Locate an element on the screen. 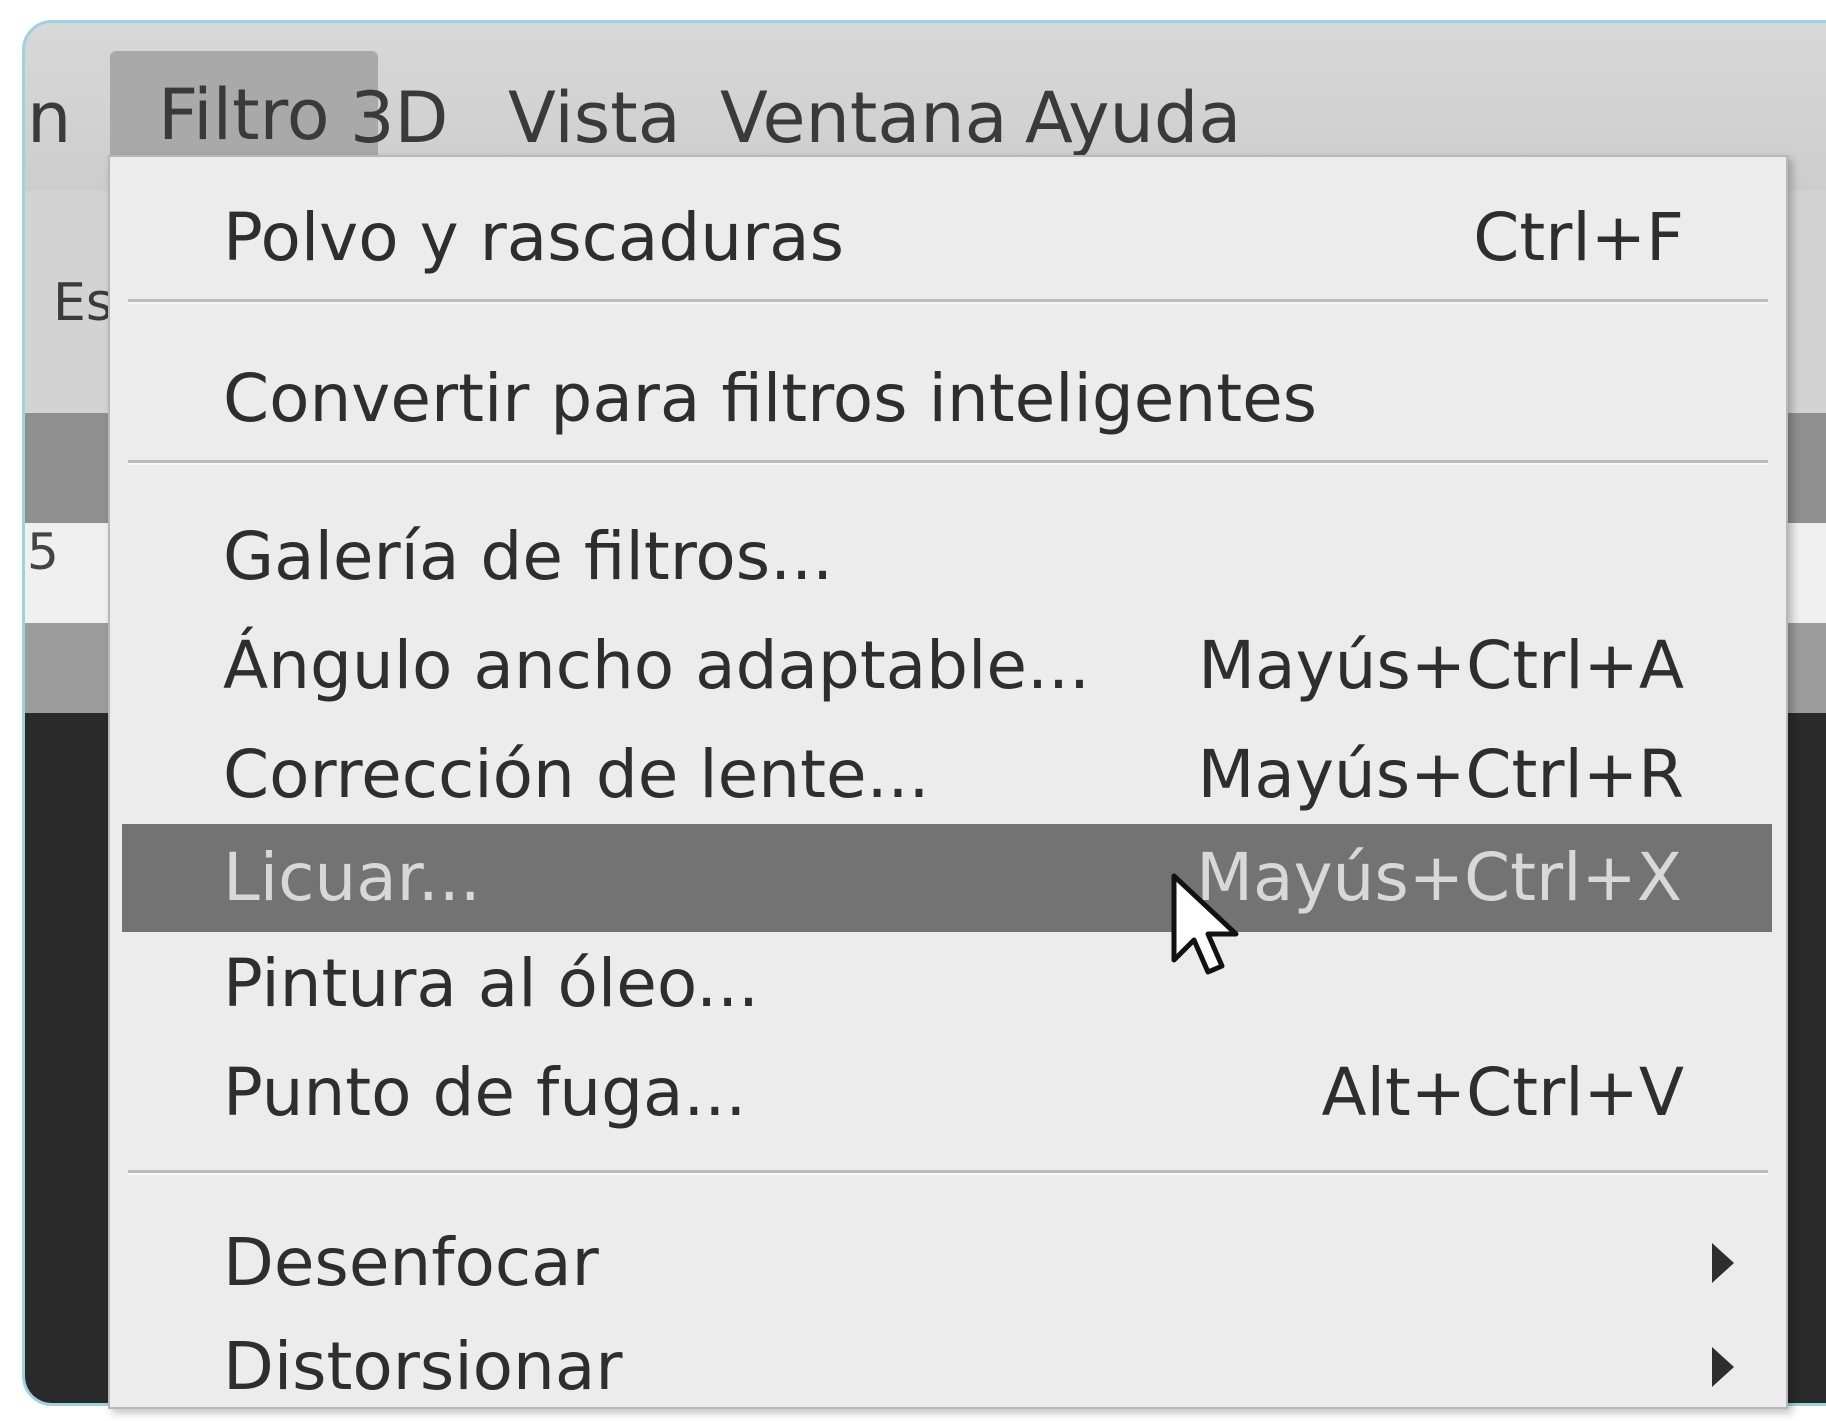 This screenshot has height=1421, width=1826. menu-item-licuar: Licuar... Mayús+Ctrl+X is located at coordinates (947, 878).